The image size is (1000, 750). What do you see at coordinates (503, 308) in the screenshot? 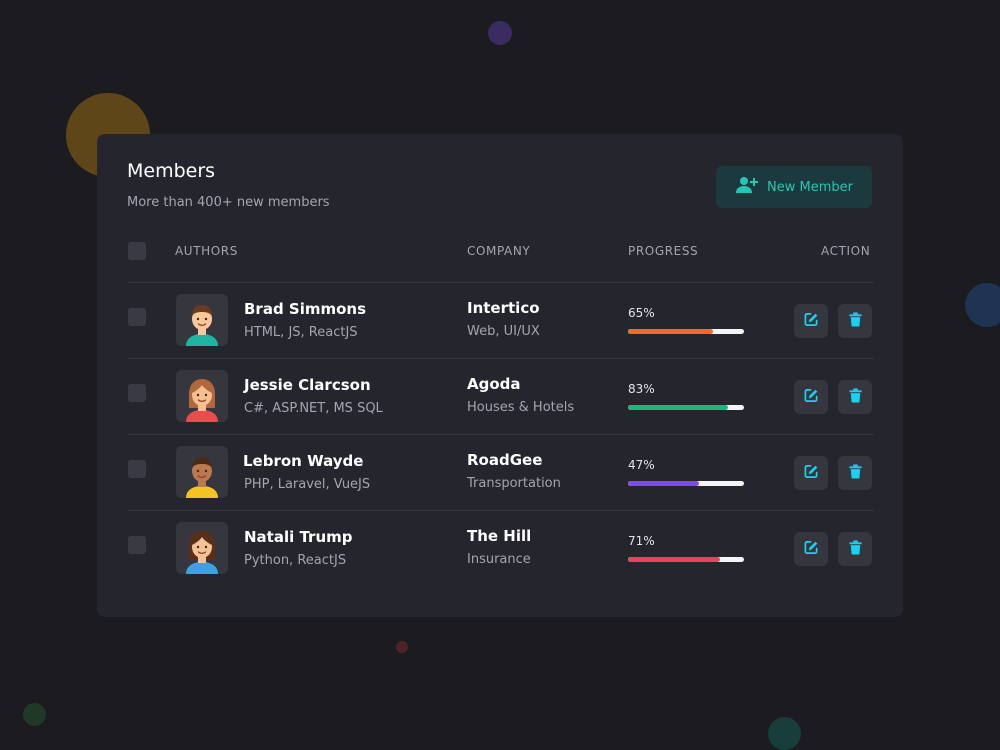
I see `member-company: Intertico` at bounding box center [503, 308].